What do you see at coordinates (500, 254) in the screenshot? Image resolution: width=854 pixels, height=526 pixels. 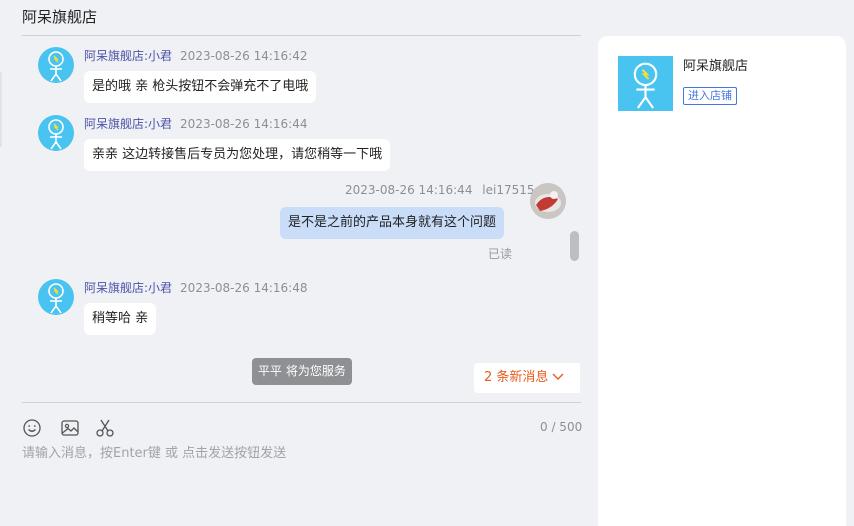 I see `read-status: 已读` at bounding box center [500, 254].